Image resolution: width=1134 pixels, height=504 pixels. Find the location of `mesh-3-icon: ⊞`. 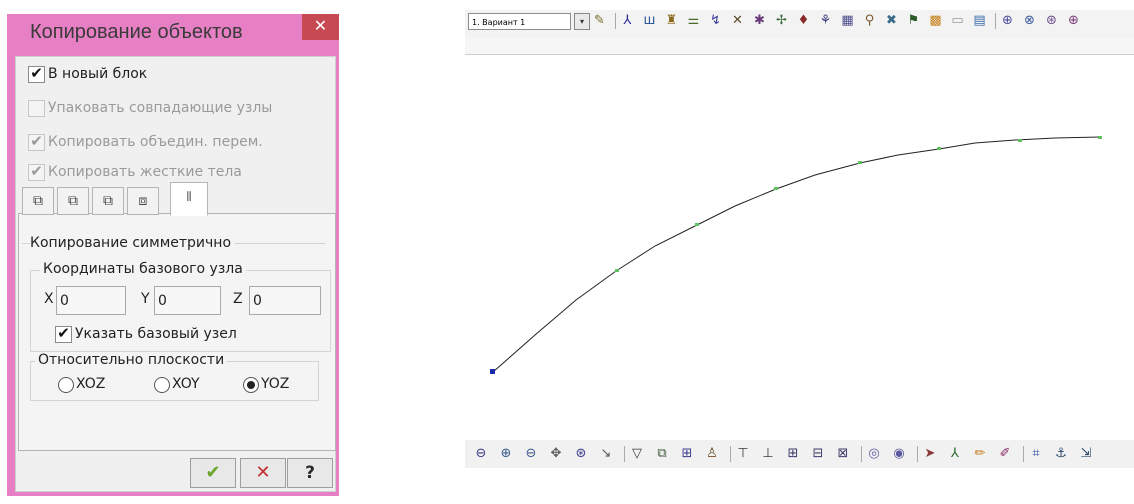

mesh-3-icon: ⊞ is located at coordinates (793, 454).